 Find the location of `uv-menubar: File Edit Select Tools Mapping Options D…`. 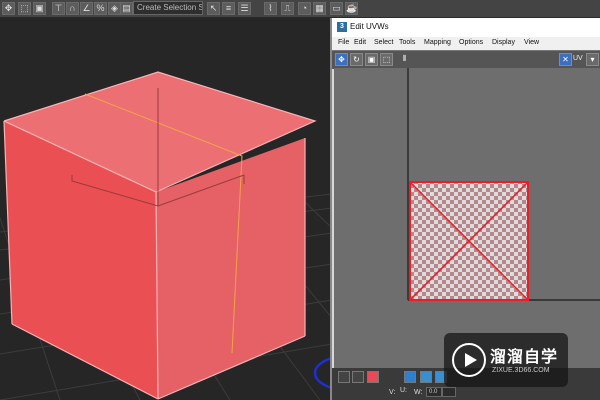

uv-menubar: File Edit Select Tools Mapping Options D… is located at coordinates (466, 43).